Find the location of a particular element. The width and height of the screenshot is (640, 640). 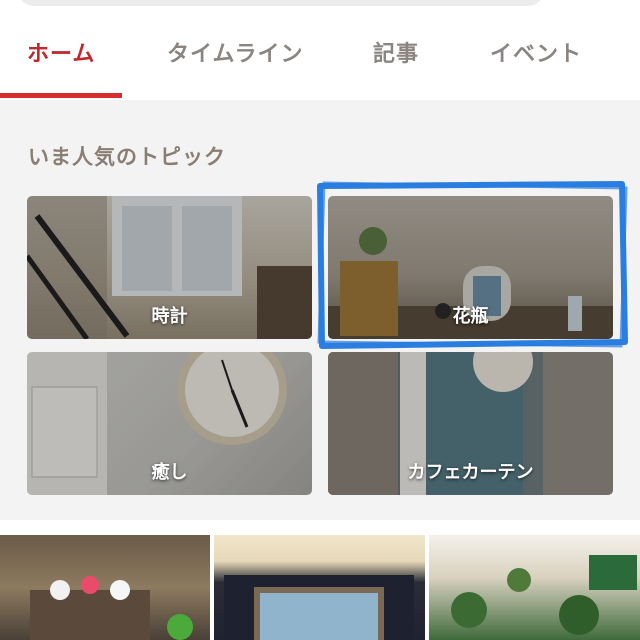

tab-events: イベント is located at coordinates (536, 52).